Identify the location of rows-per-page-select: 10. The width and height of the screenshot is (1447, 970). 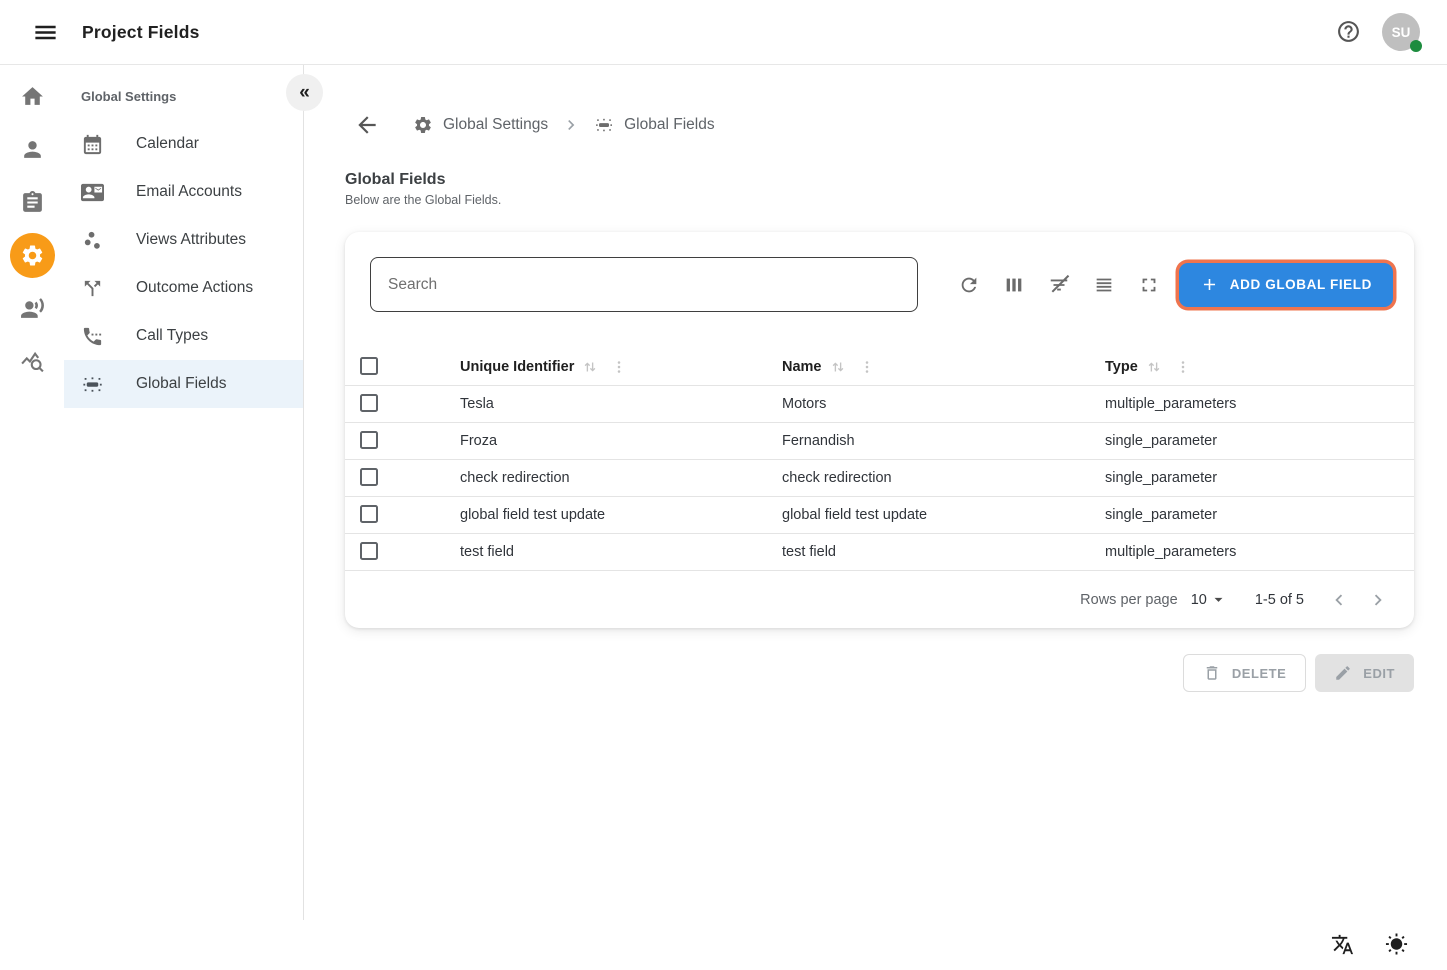
(1209, 599).